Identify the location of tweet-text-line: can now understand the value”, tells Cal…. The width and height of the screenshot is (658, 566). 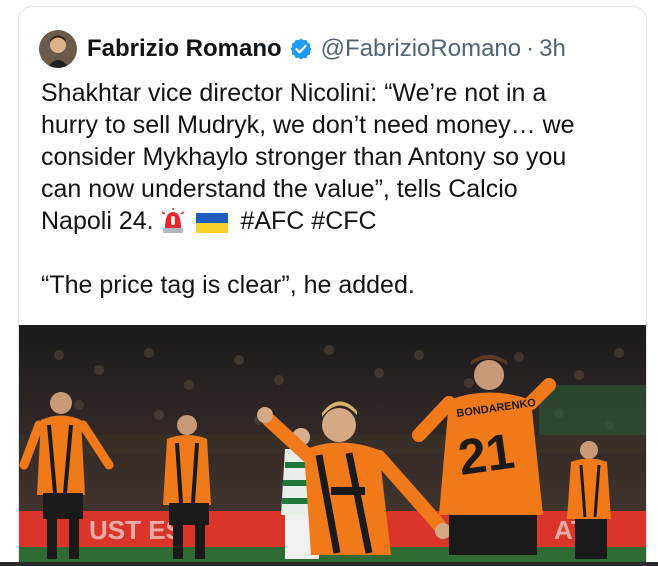
(279, 189).